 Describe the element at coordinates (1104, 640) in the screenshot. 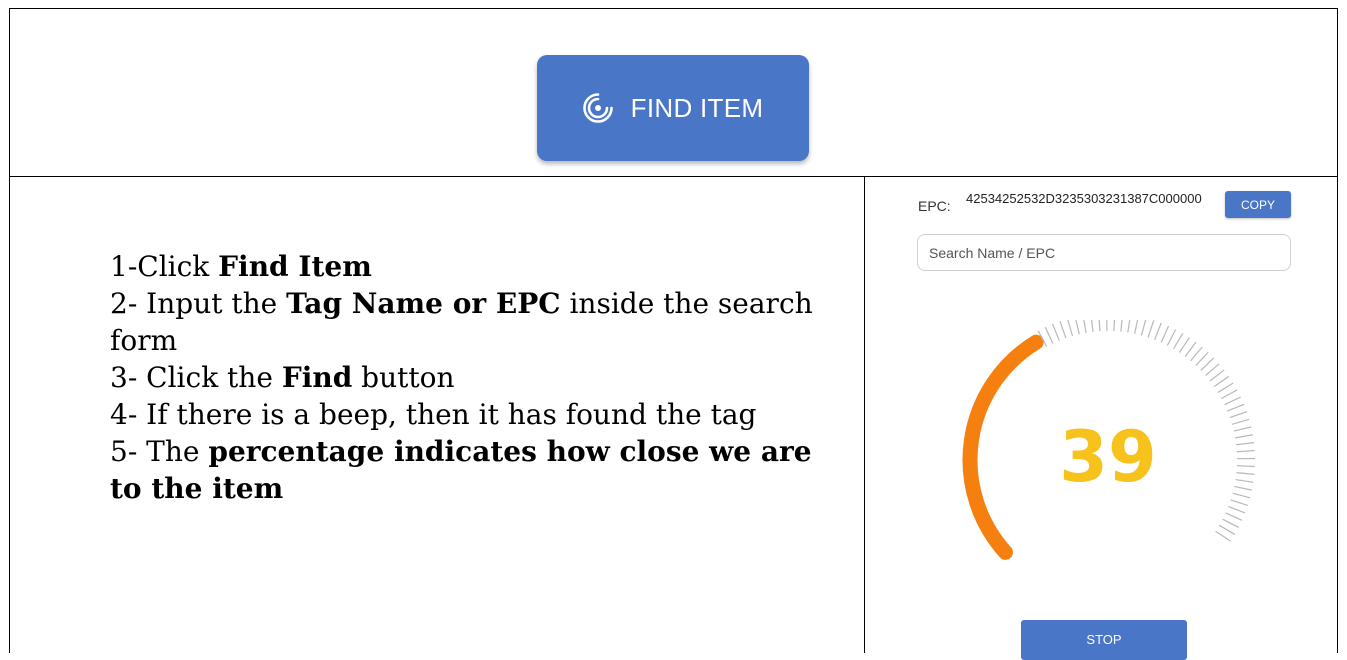

I see `stop-button: STOP` at that location.